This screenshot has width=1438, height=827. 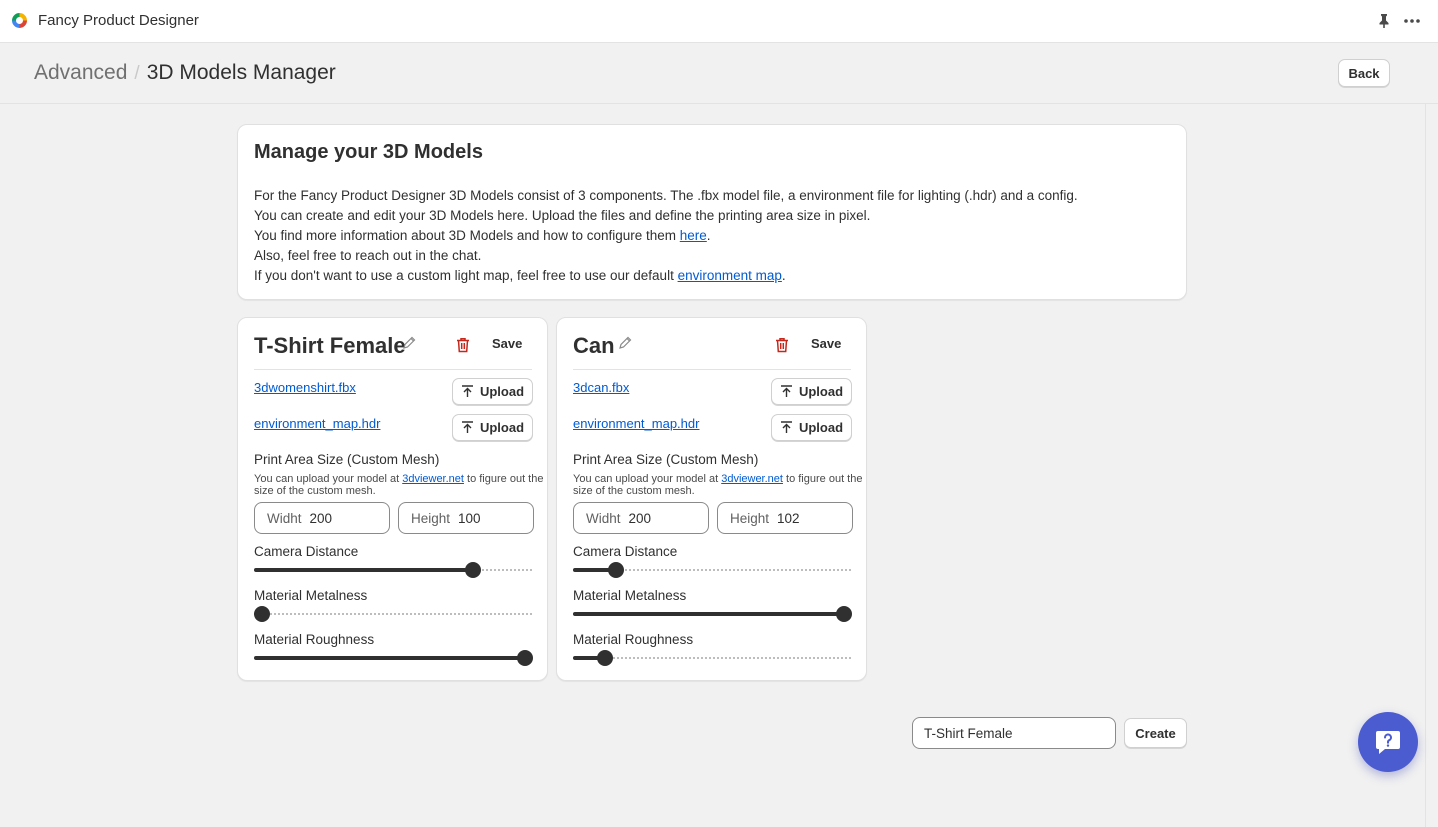 What do you see at coordinates (469, 518) in the screenshot?
I see `height-value: 100` at bounding box center [469, 518].